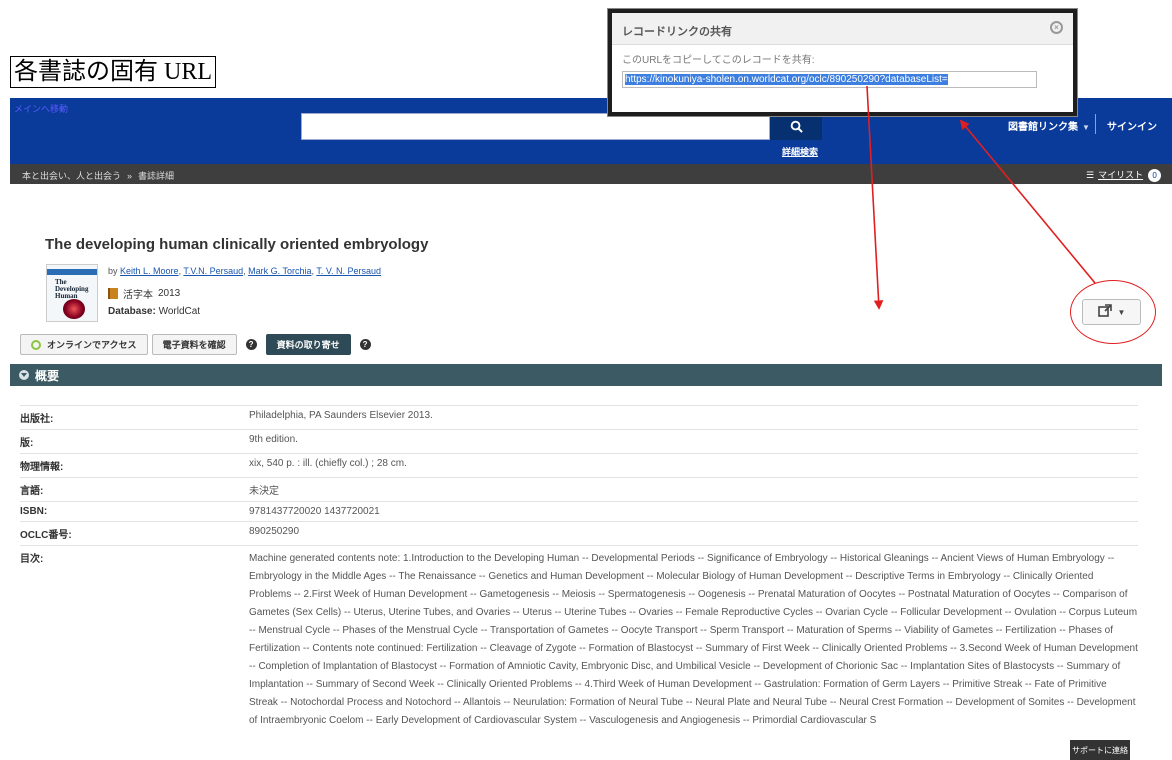  I want to click on search-icon, so click(796, 126).